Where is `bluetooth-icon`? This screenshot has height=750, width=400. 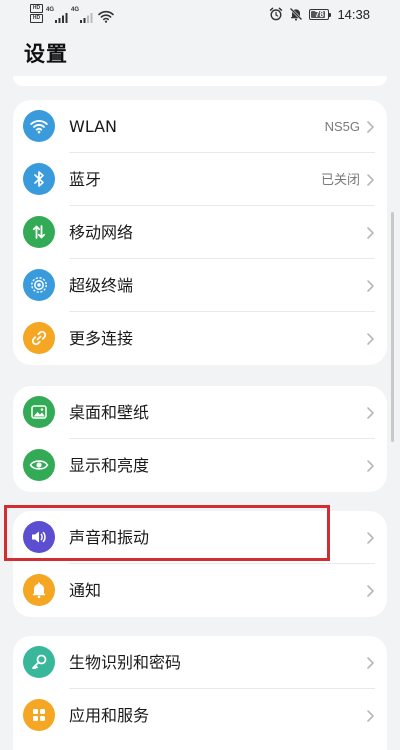 bluetooth-icon is located at coordinates (39, 179).